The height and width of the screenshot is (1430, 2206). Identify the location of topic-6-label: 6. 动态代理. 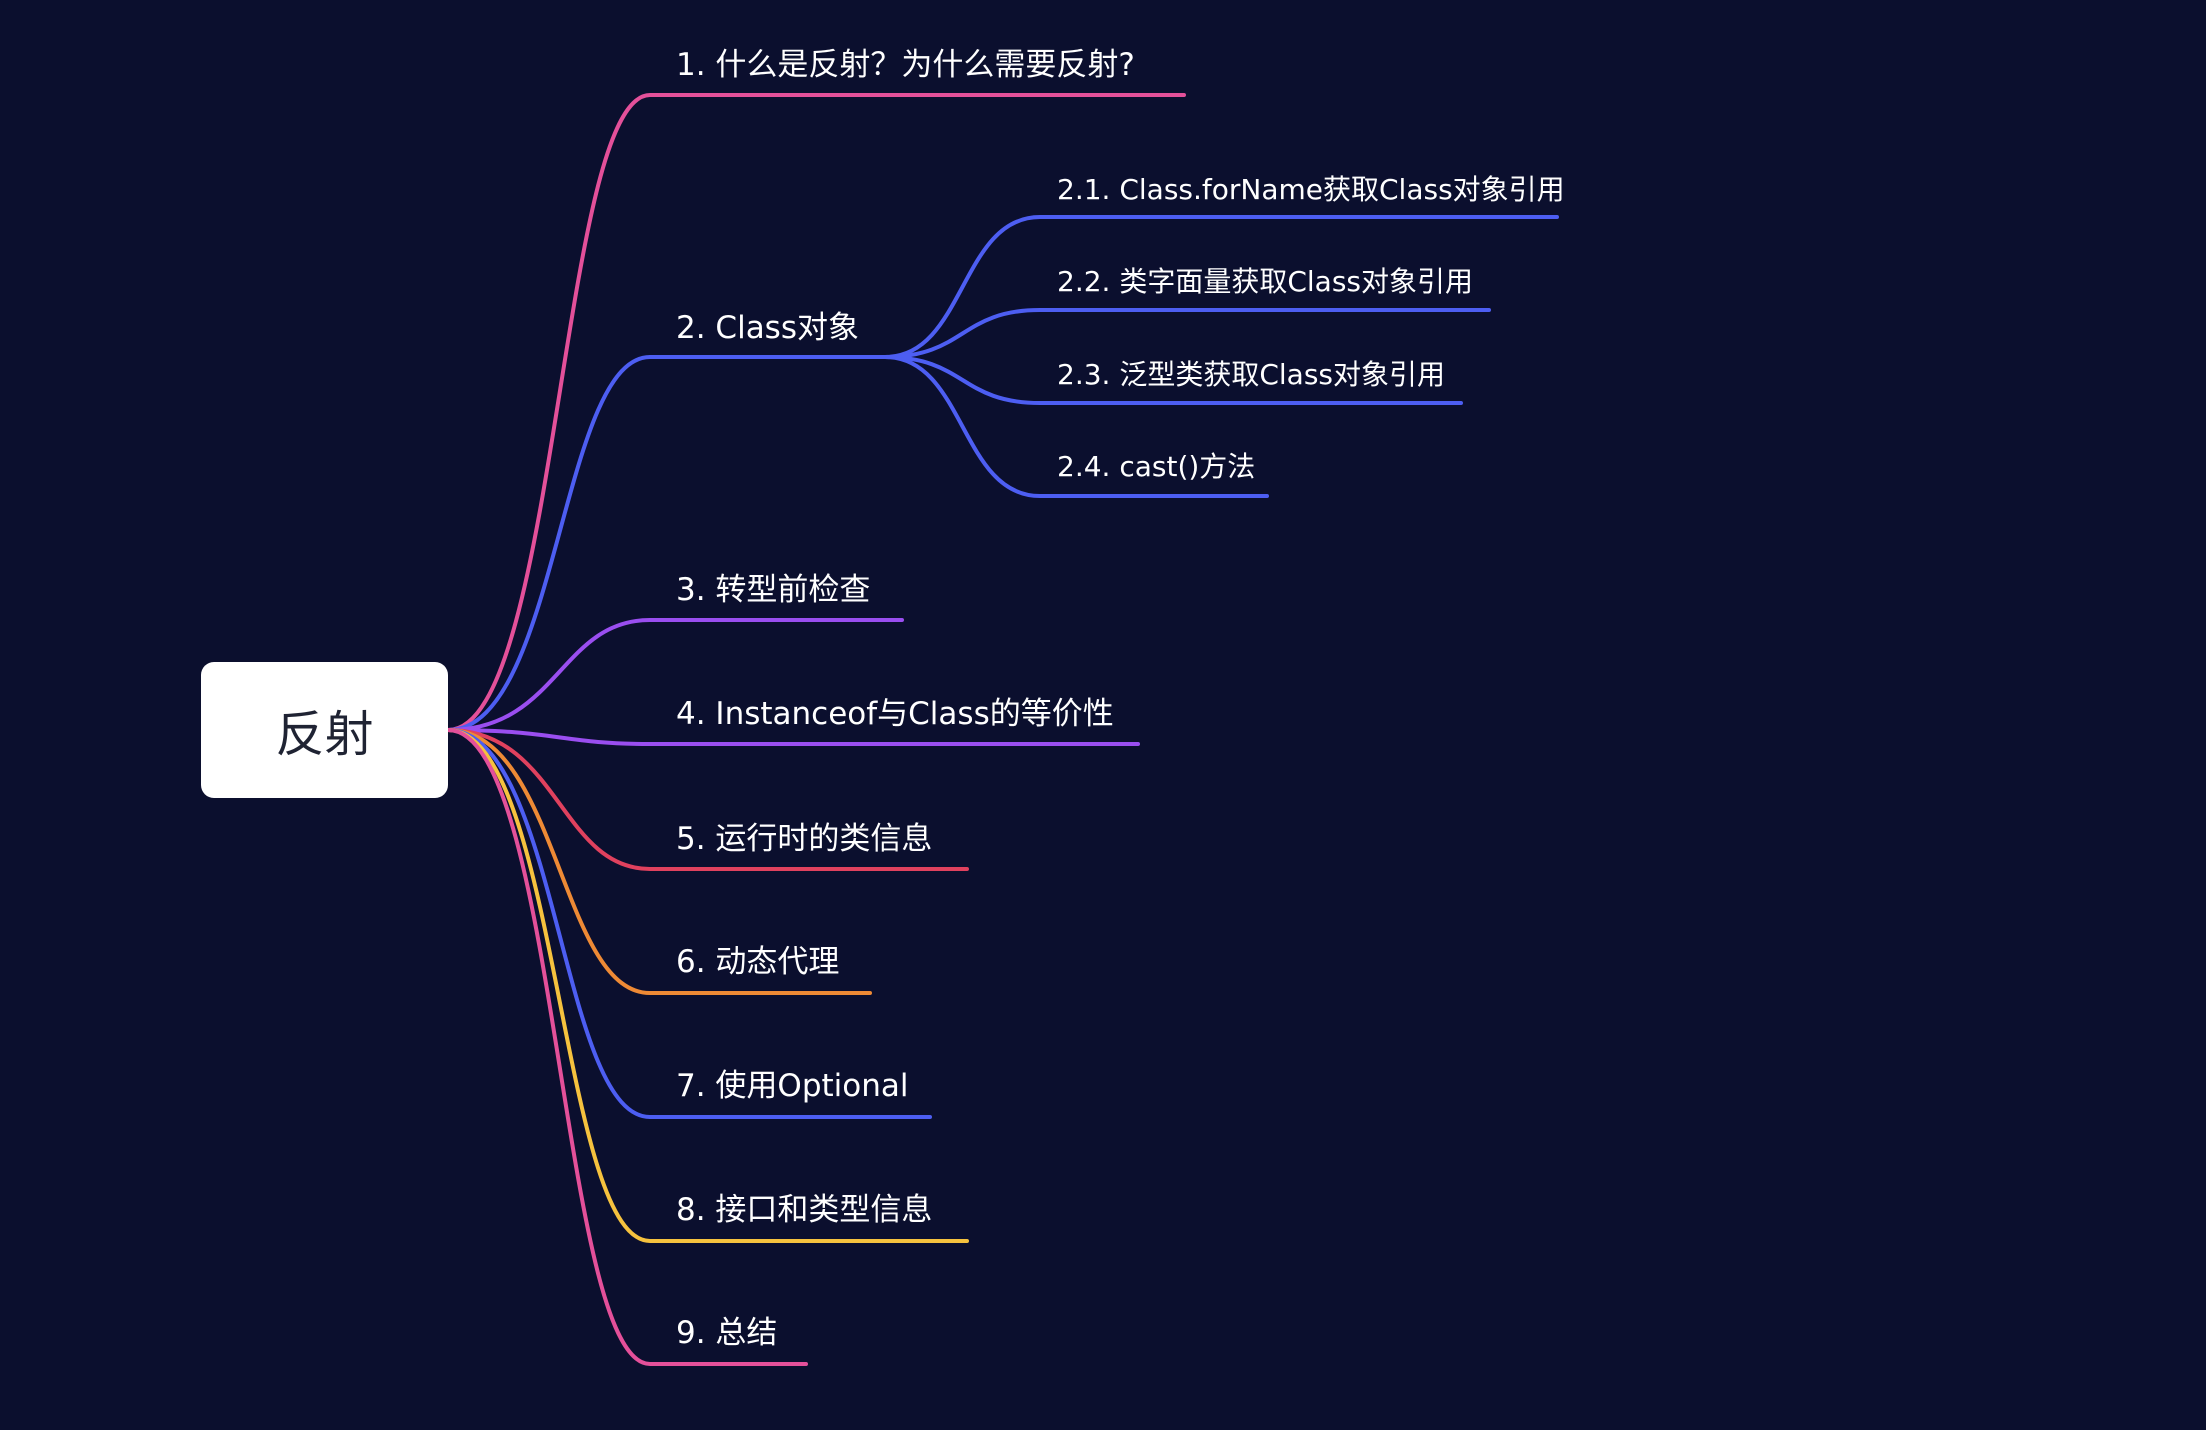
(757, 962).